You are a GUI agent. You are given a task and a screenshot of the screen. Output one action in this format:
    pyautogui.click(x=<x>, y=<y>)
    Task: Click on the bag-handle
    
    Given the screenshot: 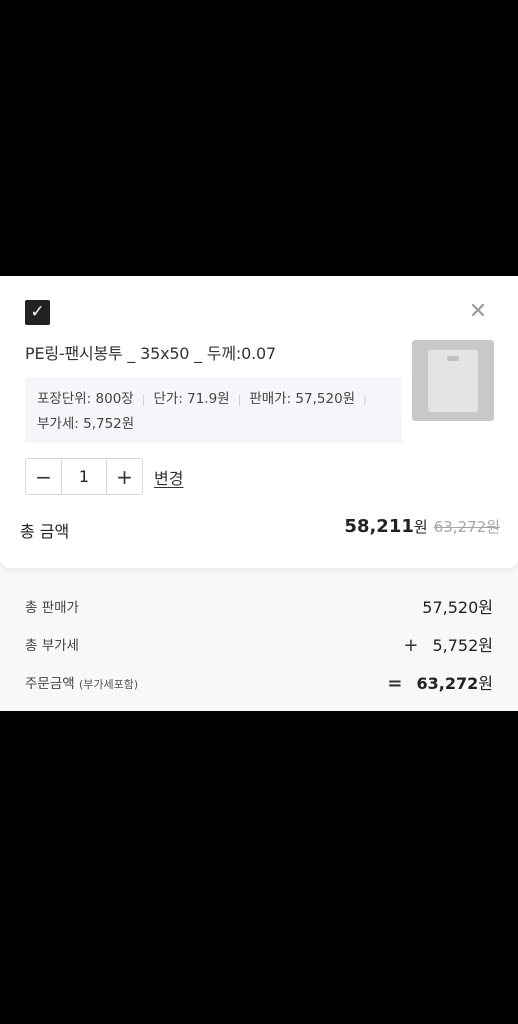 What is the action you would take?
    pyautogui.click(x=453, y=358)
    